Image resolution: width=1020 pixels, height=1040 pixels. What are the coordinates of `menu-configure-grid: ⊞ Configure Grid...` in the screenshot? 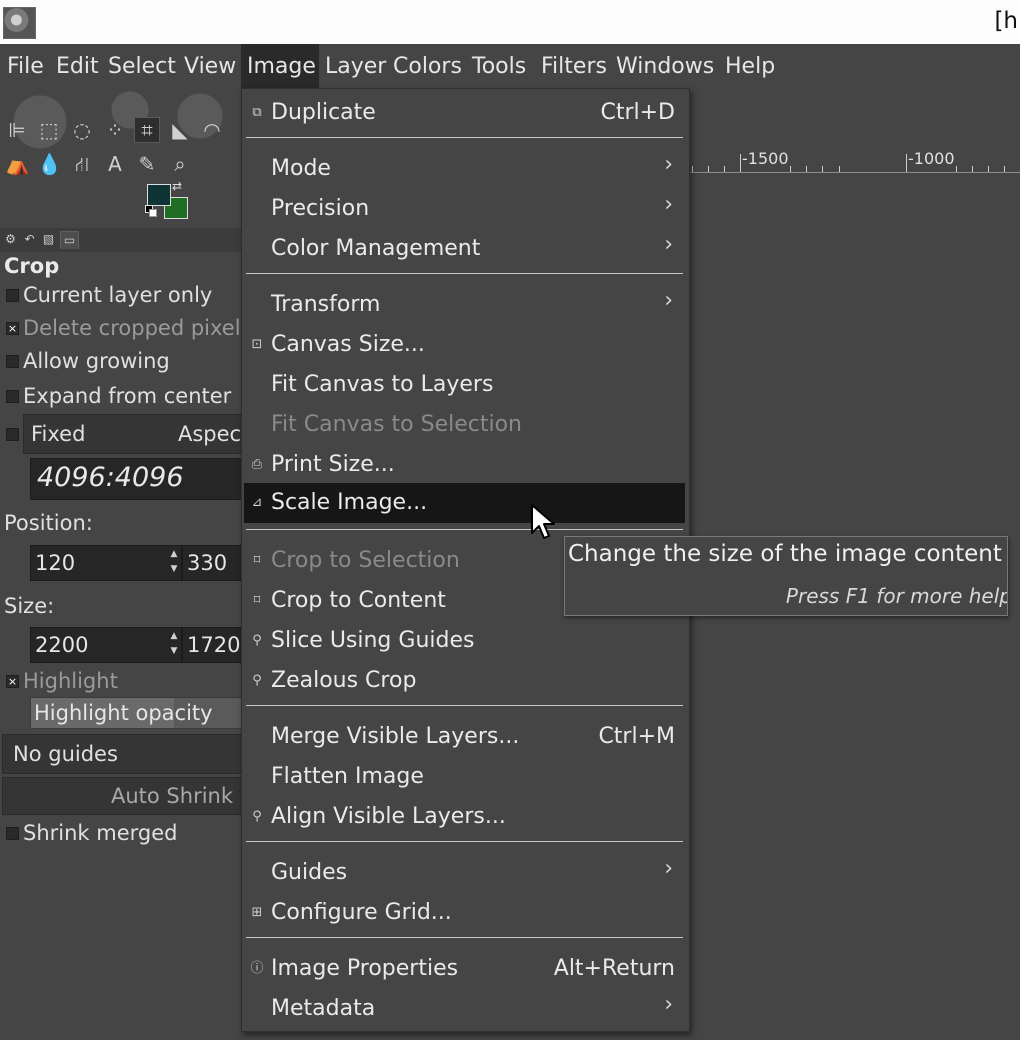 It's located at (464, 913).